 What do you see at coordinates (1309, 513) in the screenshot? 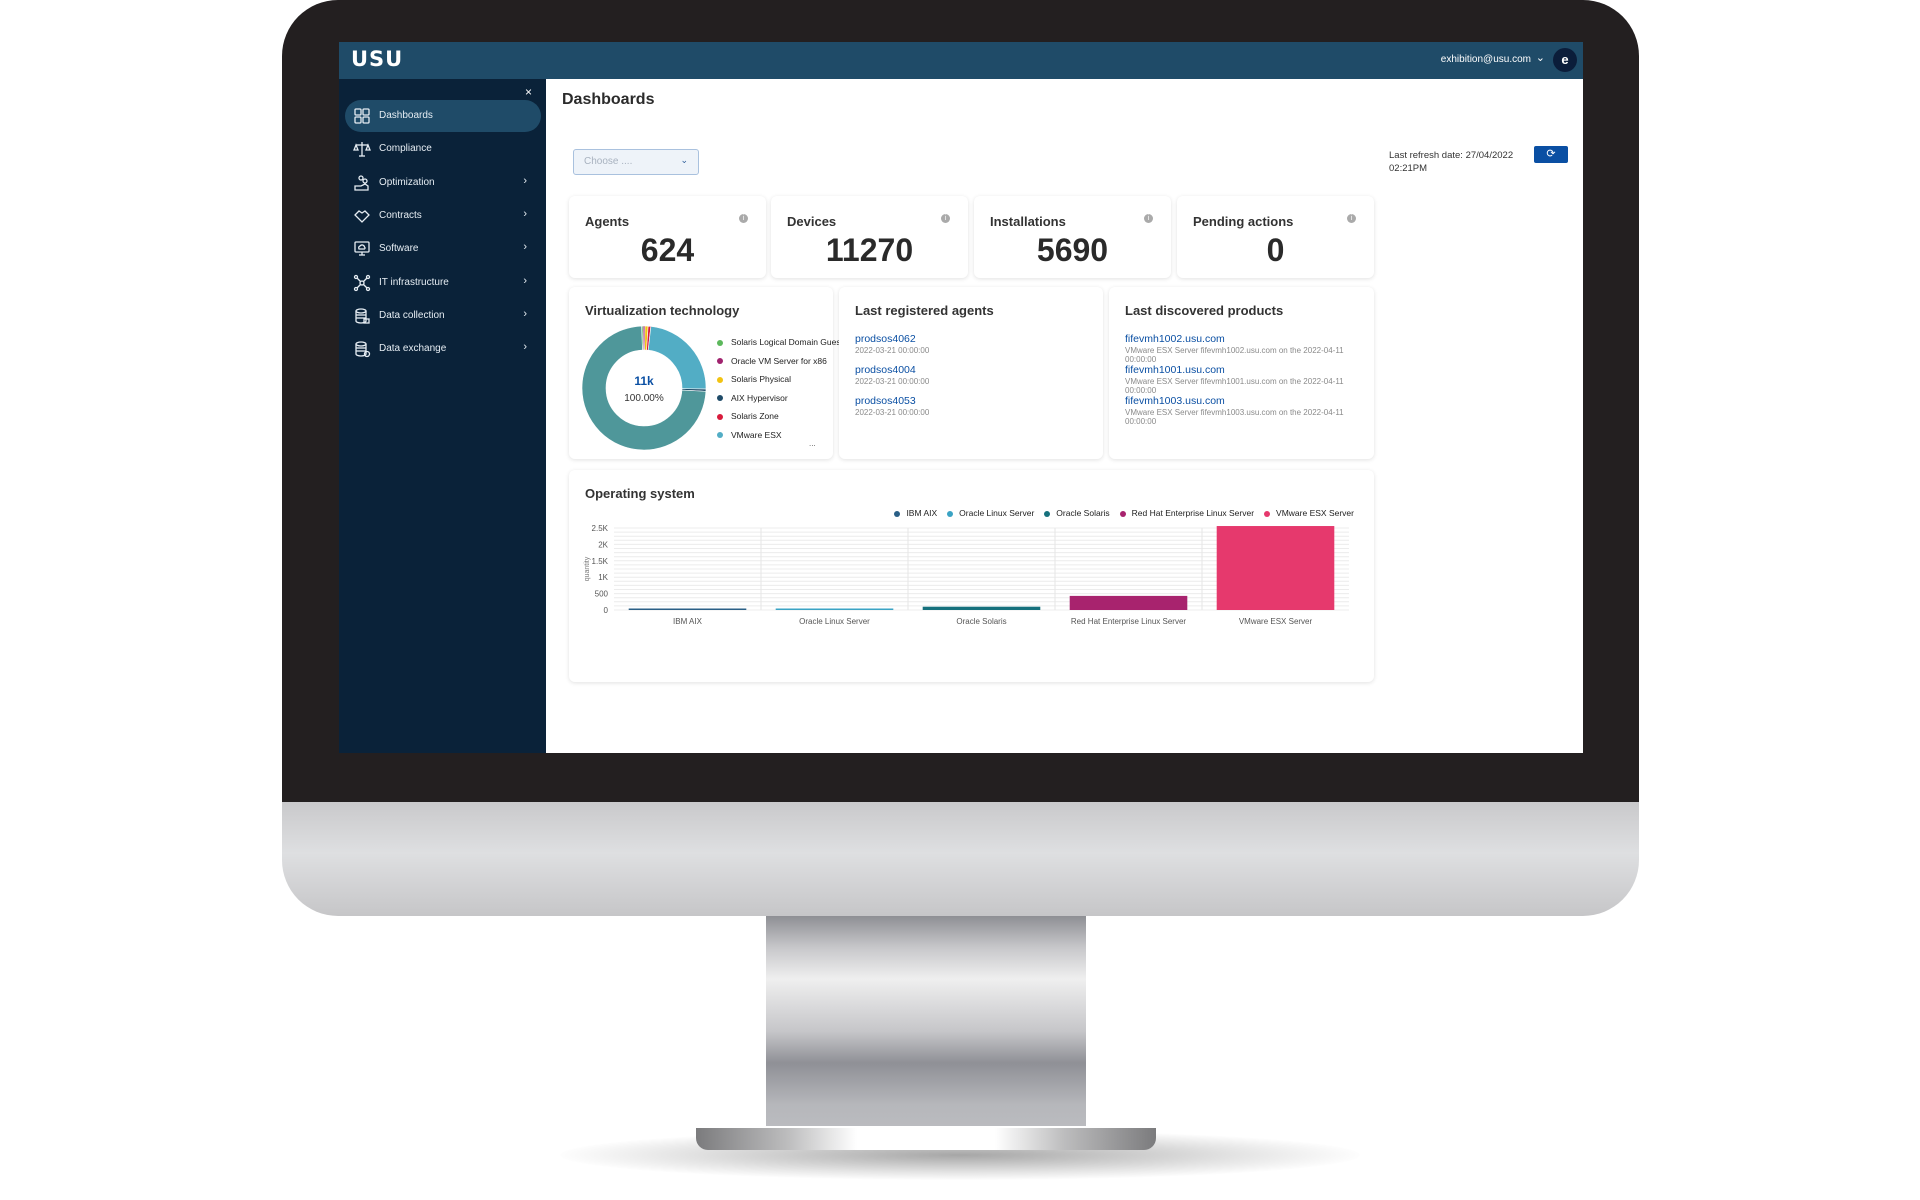
I see `legend-item: VMware ESX Server` at bounding box center [1309, 513].